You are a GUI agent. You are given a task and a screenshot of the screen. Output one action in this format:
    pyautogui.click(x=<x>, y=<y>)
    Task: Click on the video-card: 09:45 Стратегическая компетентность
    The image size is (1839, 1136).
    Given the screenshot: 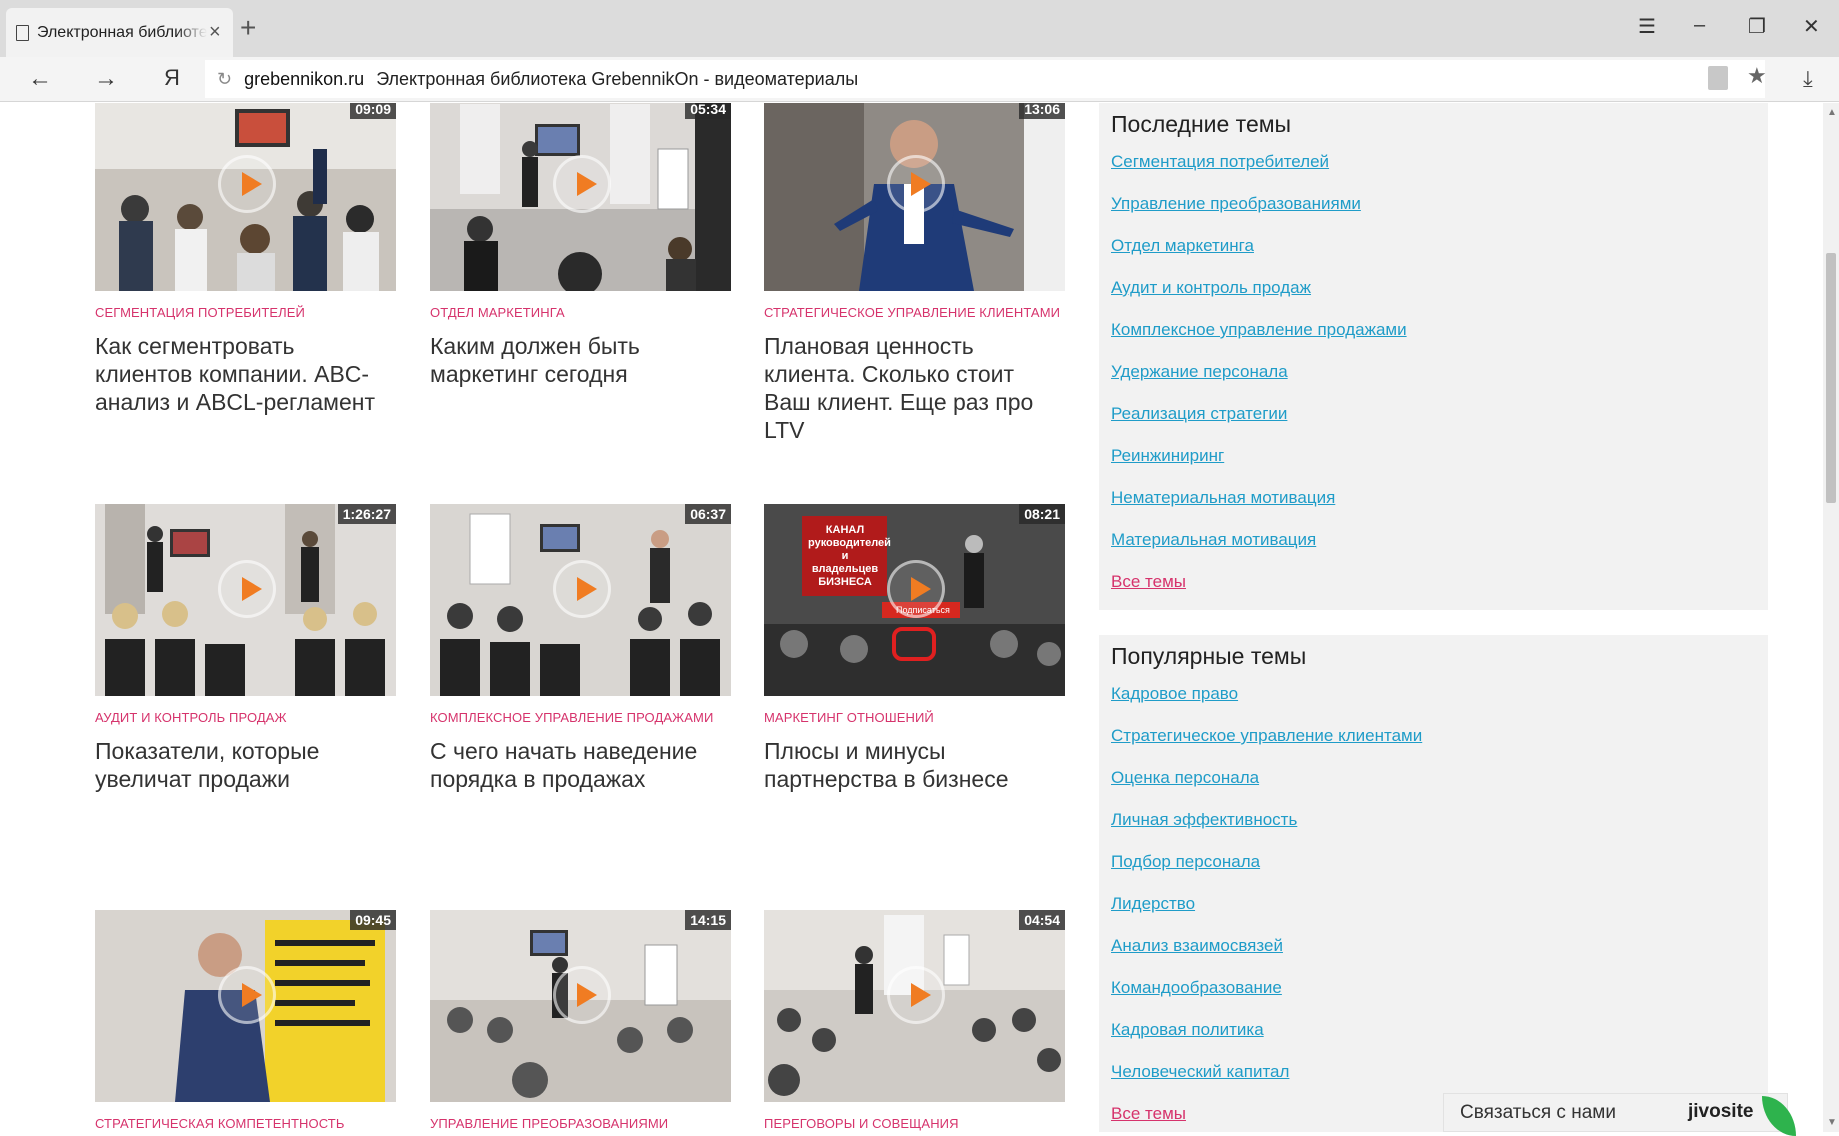 What is the action you would take?
    pyautogui.click(x=245, y=1020)
    